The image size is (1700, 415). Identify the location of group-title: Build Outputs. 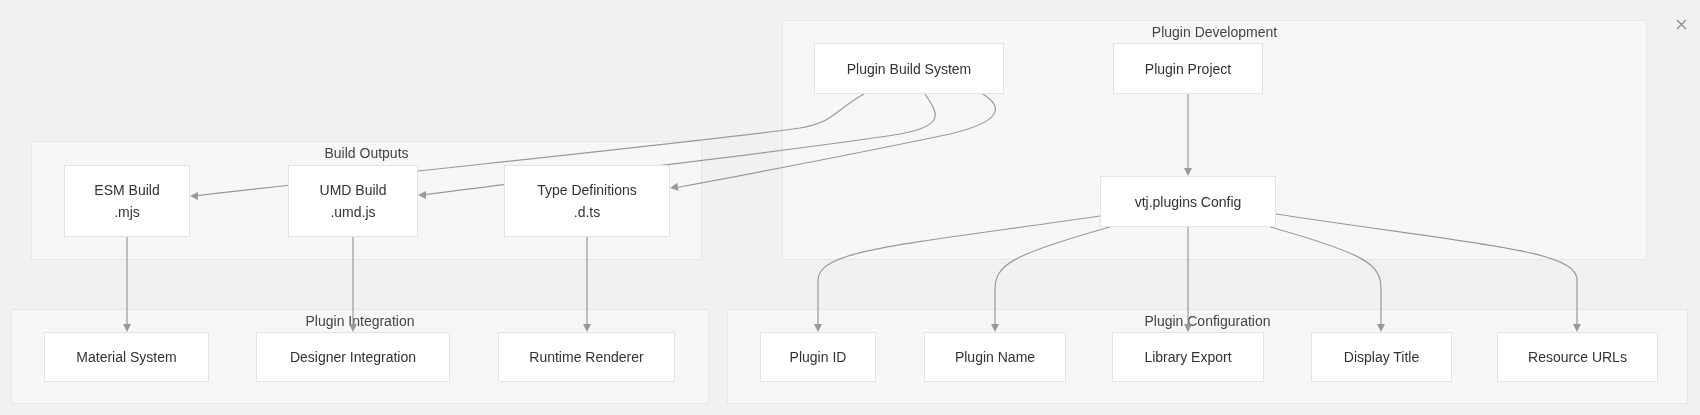
(366, 153).